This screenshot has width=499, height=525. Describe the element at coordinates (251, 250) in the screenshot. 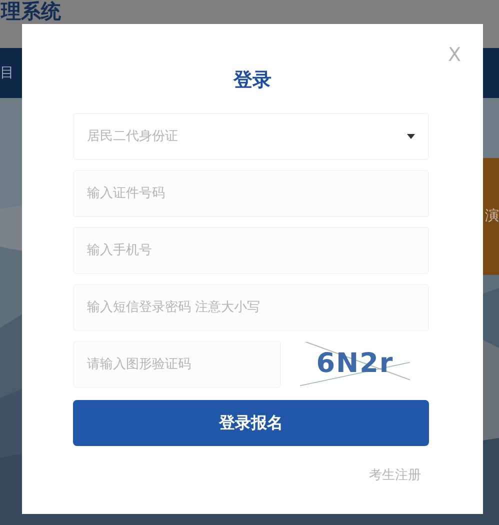

I see `input-field: 输入手机号` at that location.